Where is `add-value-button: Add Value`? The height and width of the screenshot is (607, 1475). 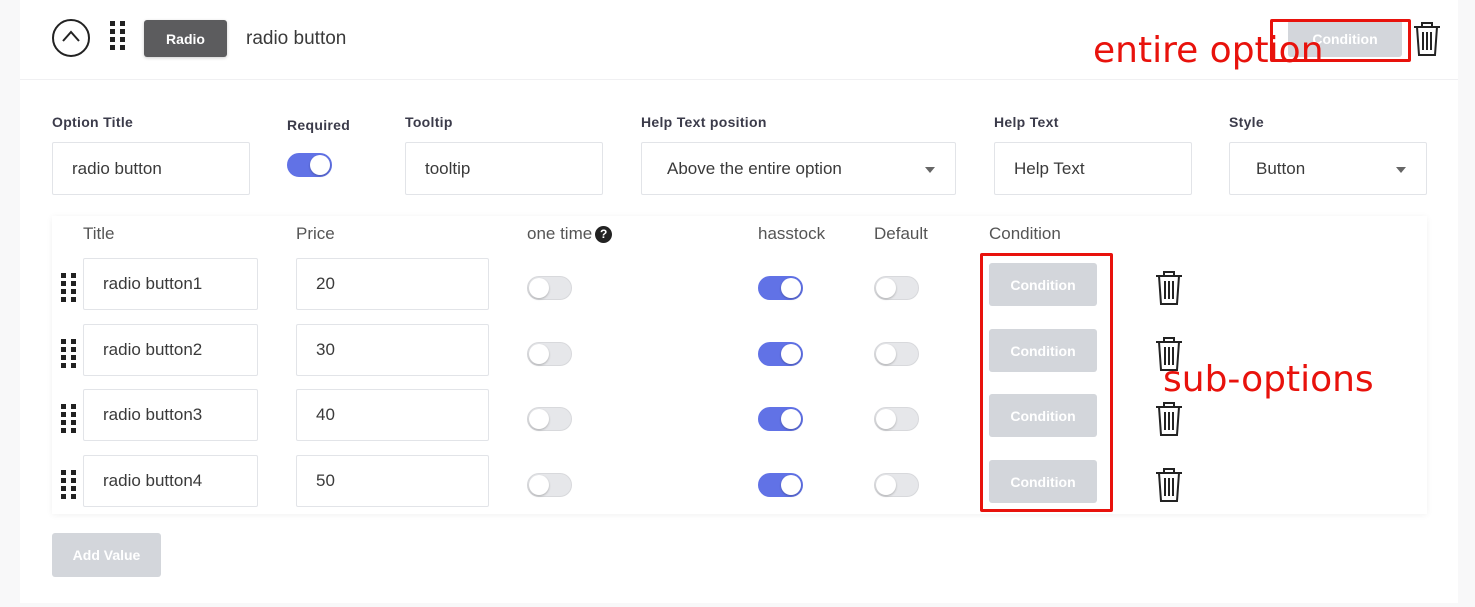
add-value-button: Add Value is located at coordinates (106, 555).